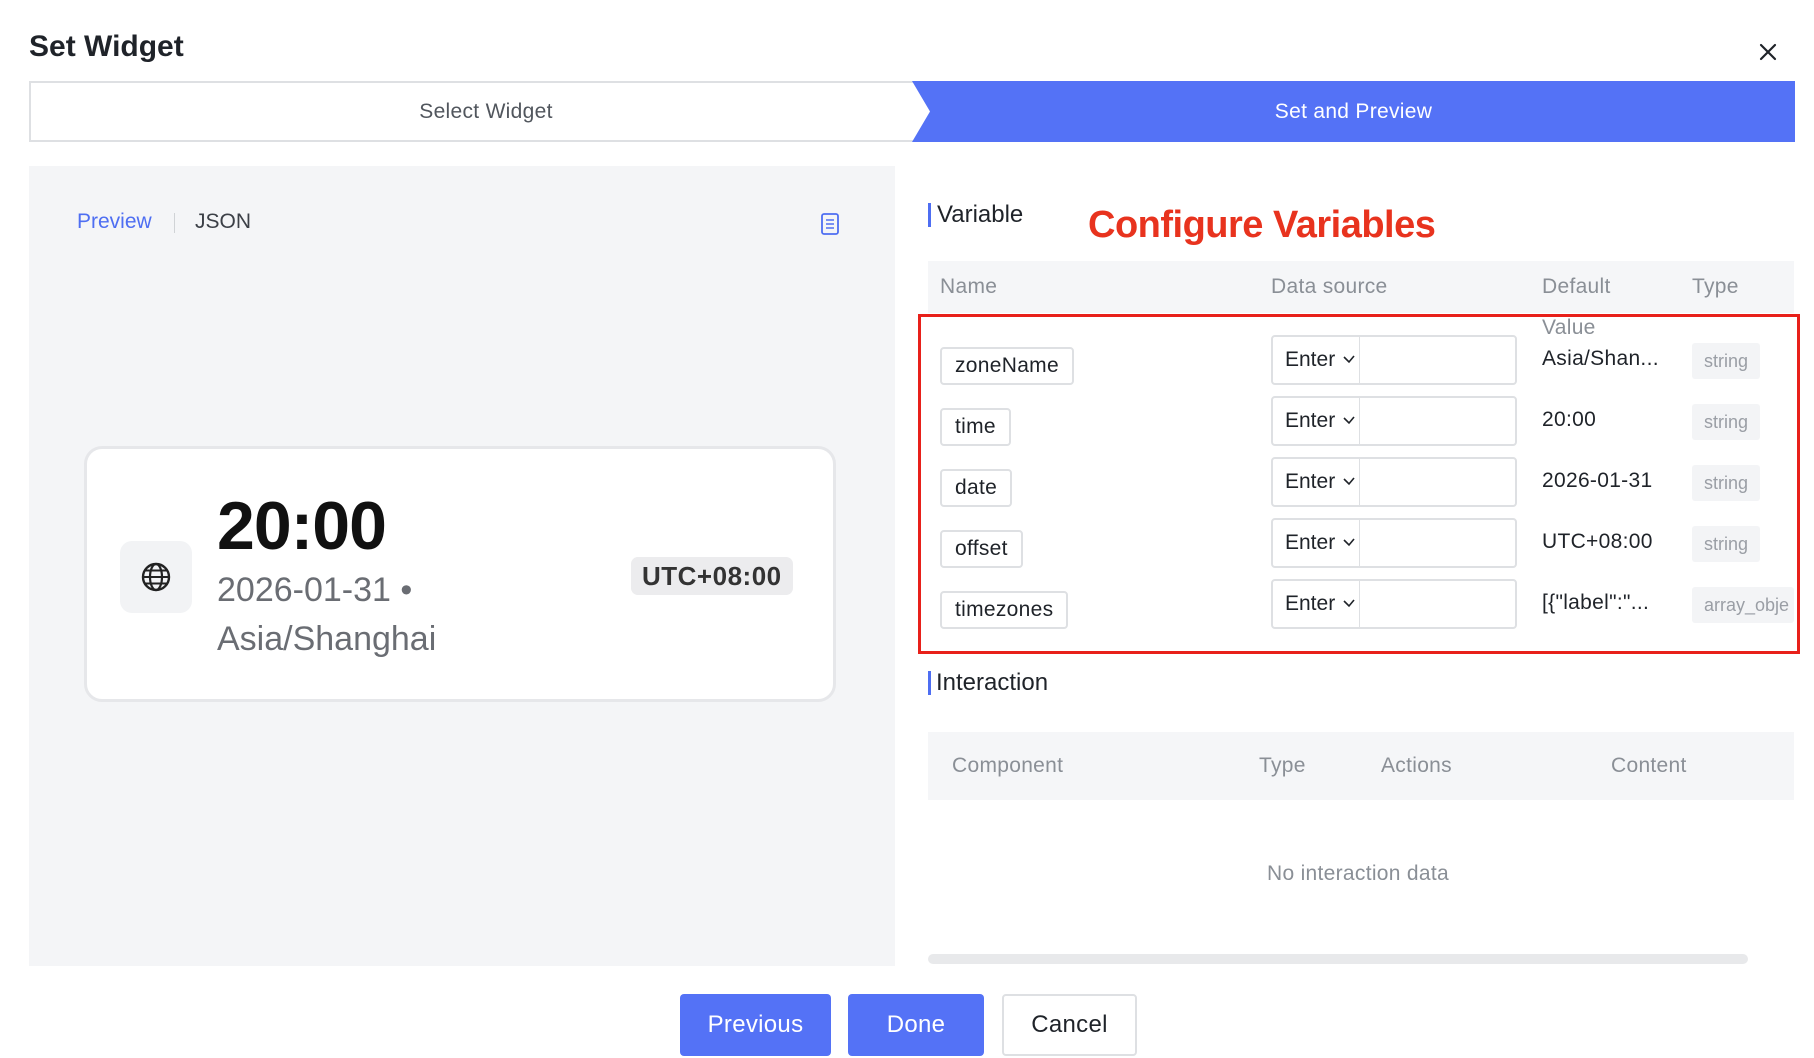 This screenshot has width=1814, height=1058. I want to click on variable-name: timezones, so click(1004, 610).